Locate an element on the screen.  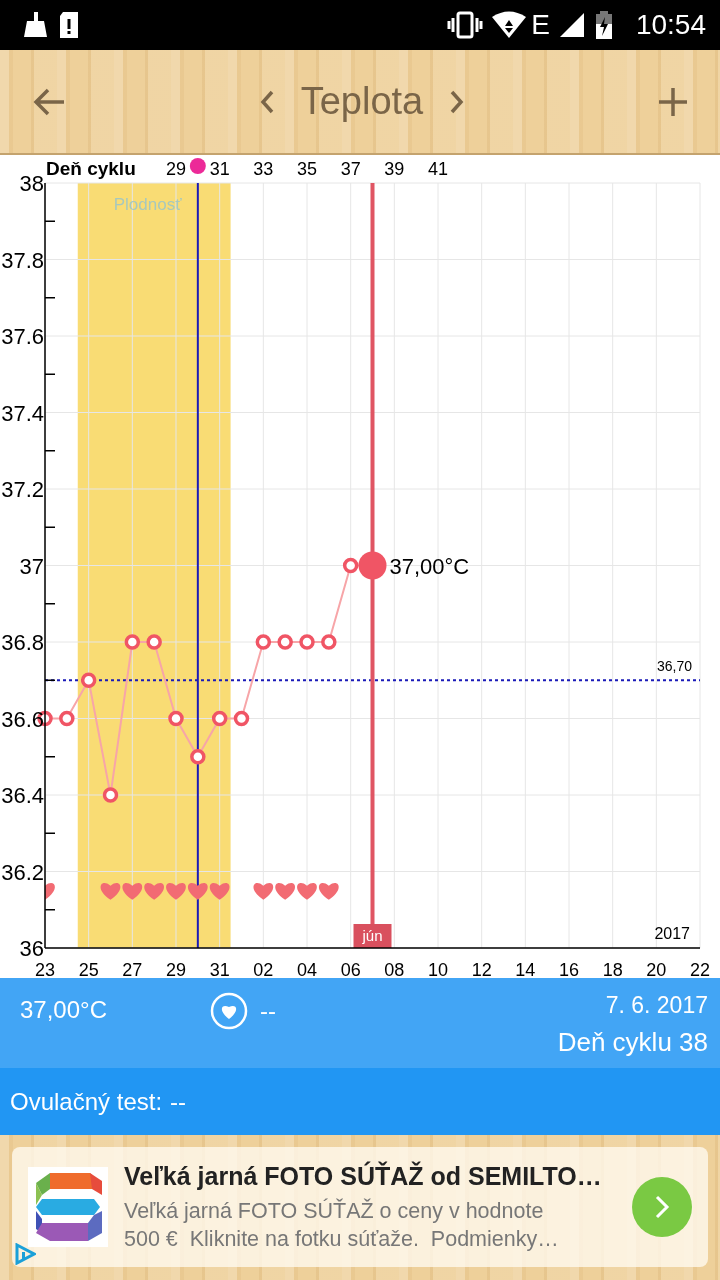
ad-description: Veľká jarná FOTO SÚŤAŽ o ceny v hodnote is located at coordinates (334, 1211).